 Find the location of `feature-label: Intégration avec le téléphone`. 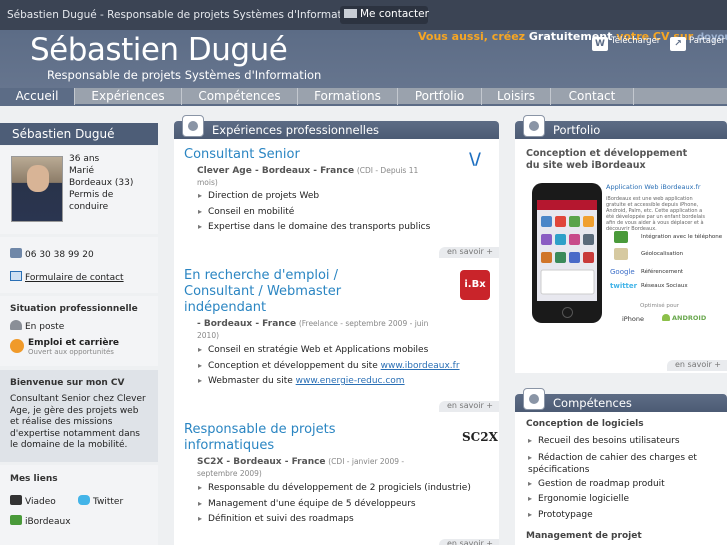

feature-label: Intégration avec le téléphone is located at coordinates (682, 237).